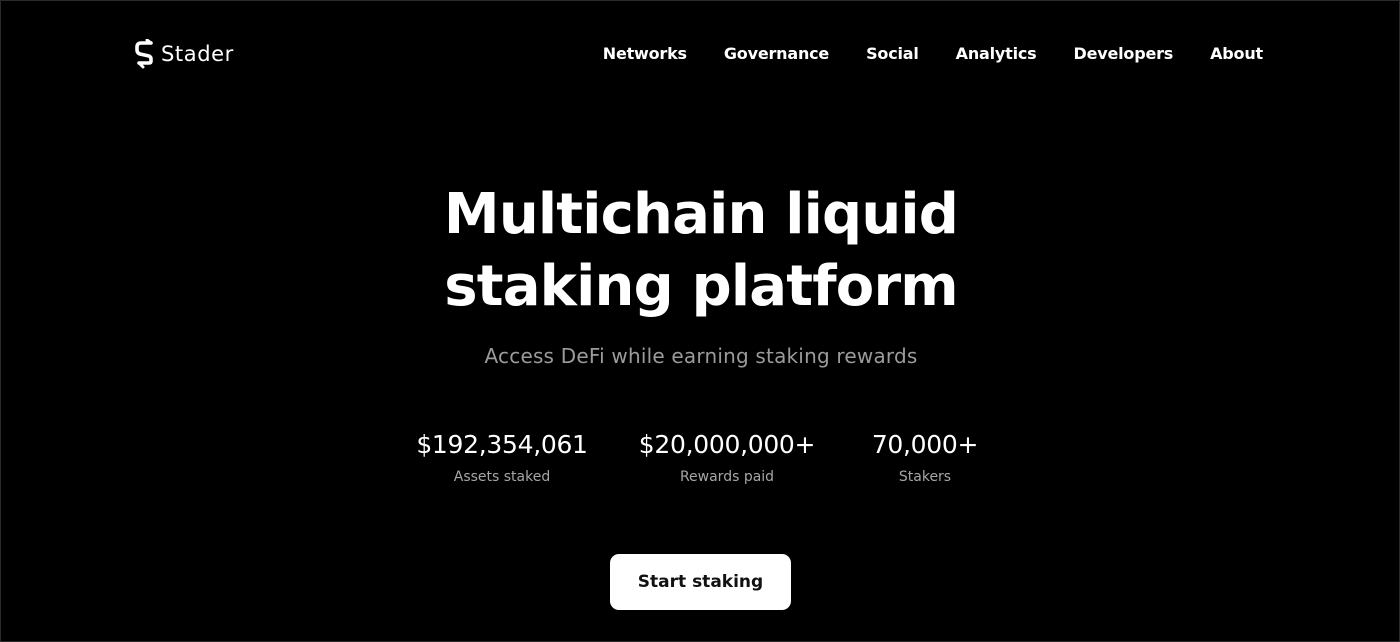 The image size is (1400, 642). Describe the element at coordinates (1236, 53) in the screenshot. I see `nav-item-about: About` at that location.